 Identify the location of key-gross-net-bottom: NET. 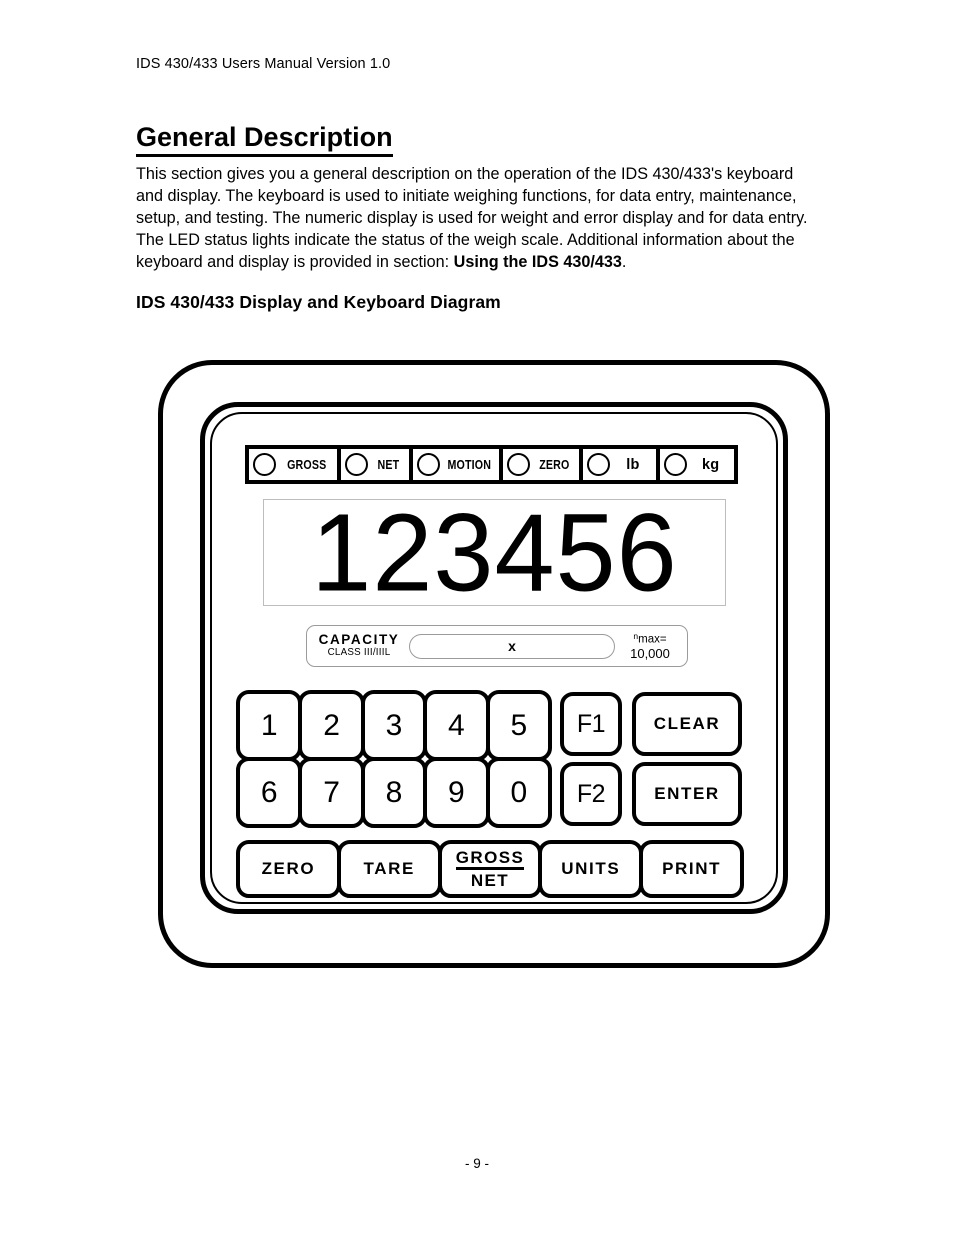
(490, 880).